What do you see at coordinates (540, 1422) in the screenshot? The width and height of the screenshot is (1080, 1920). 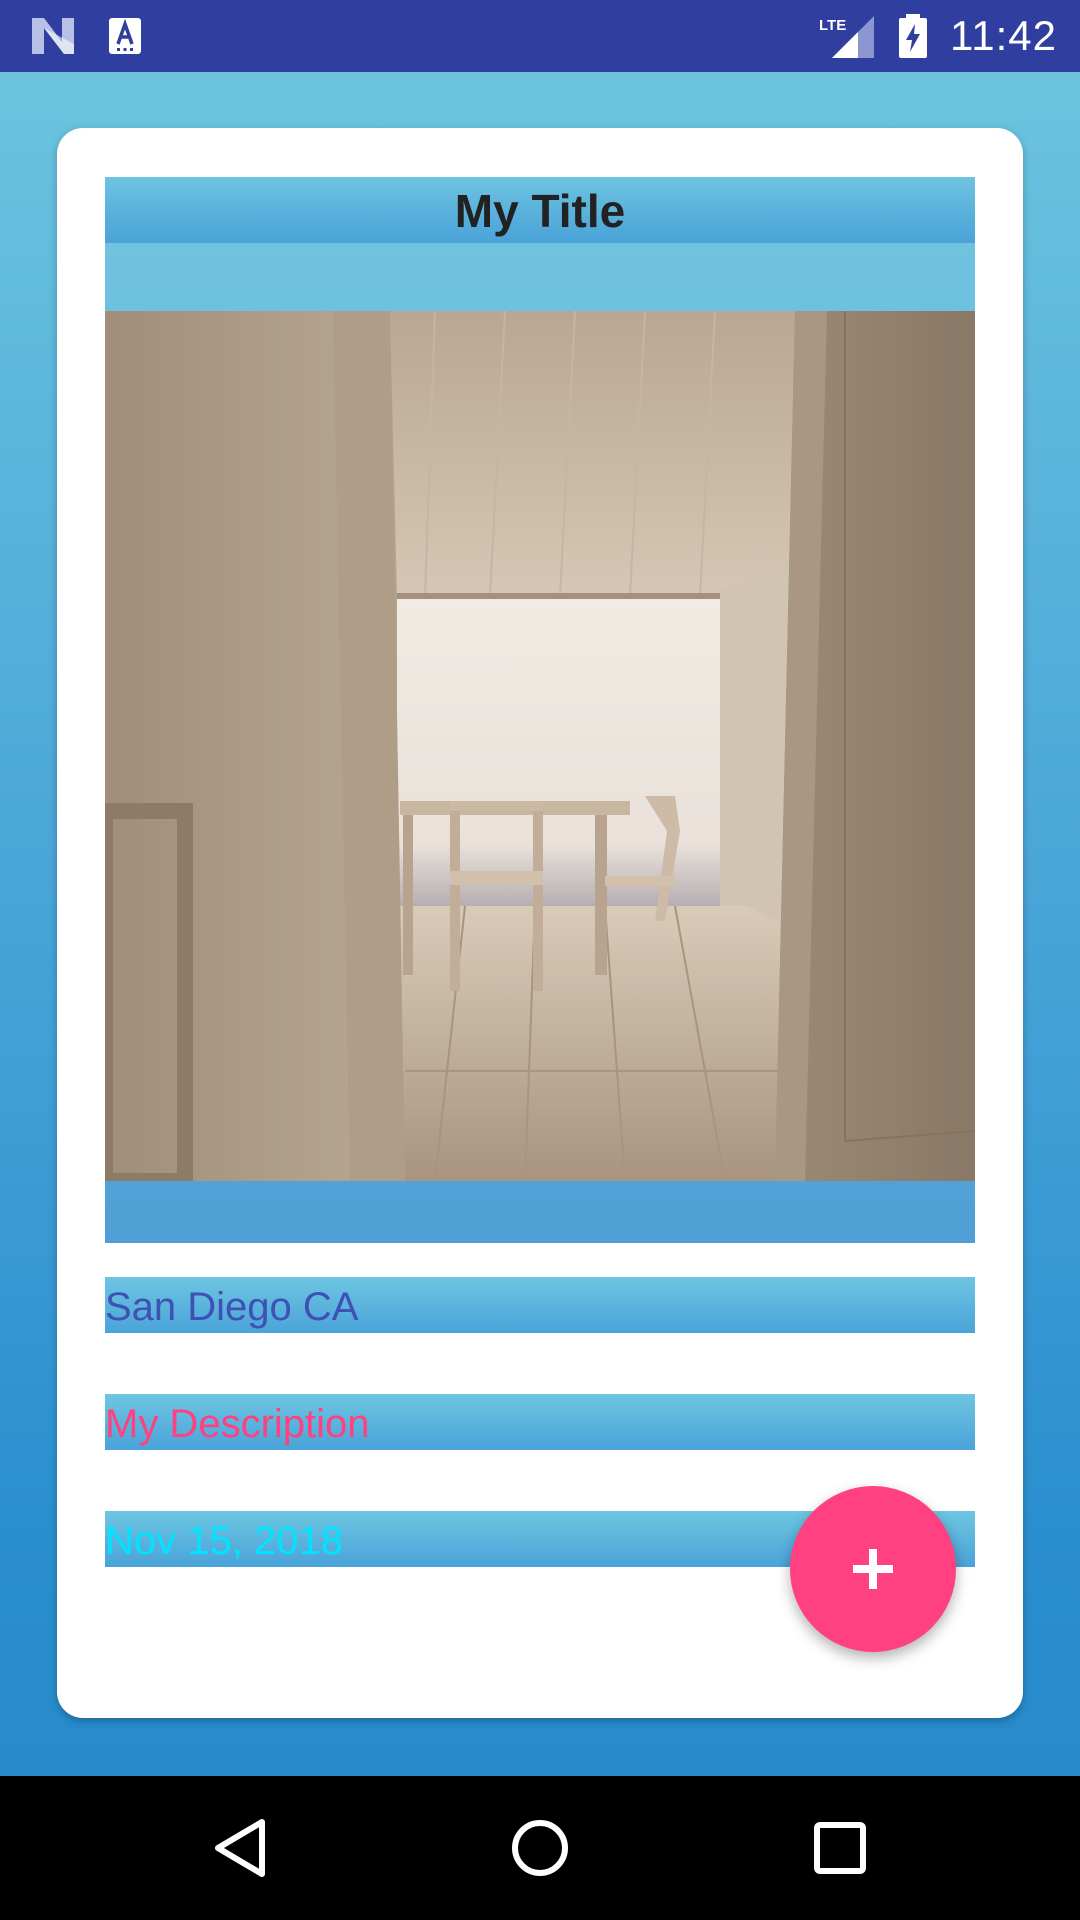 I see `description-row: My Description` at bounding box center [540, 1422].